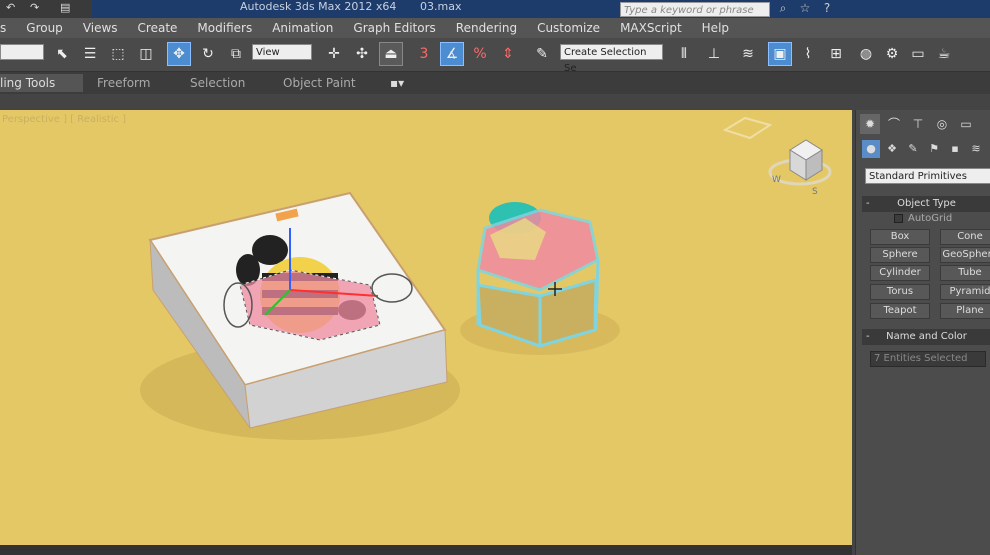 This screenshot has height=555, width=990. What do you see at coordinates (224, 28) in the screenshot?
I see `menu-item-modifiers: Modifiers` at bounding box center [224, 28].